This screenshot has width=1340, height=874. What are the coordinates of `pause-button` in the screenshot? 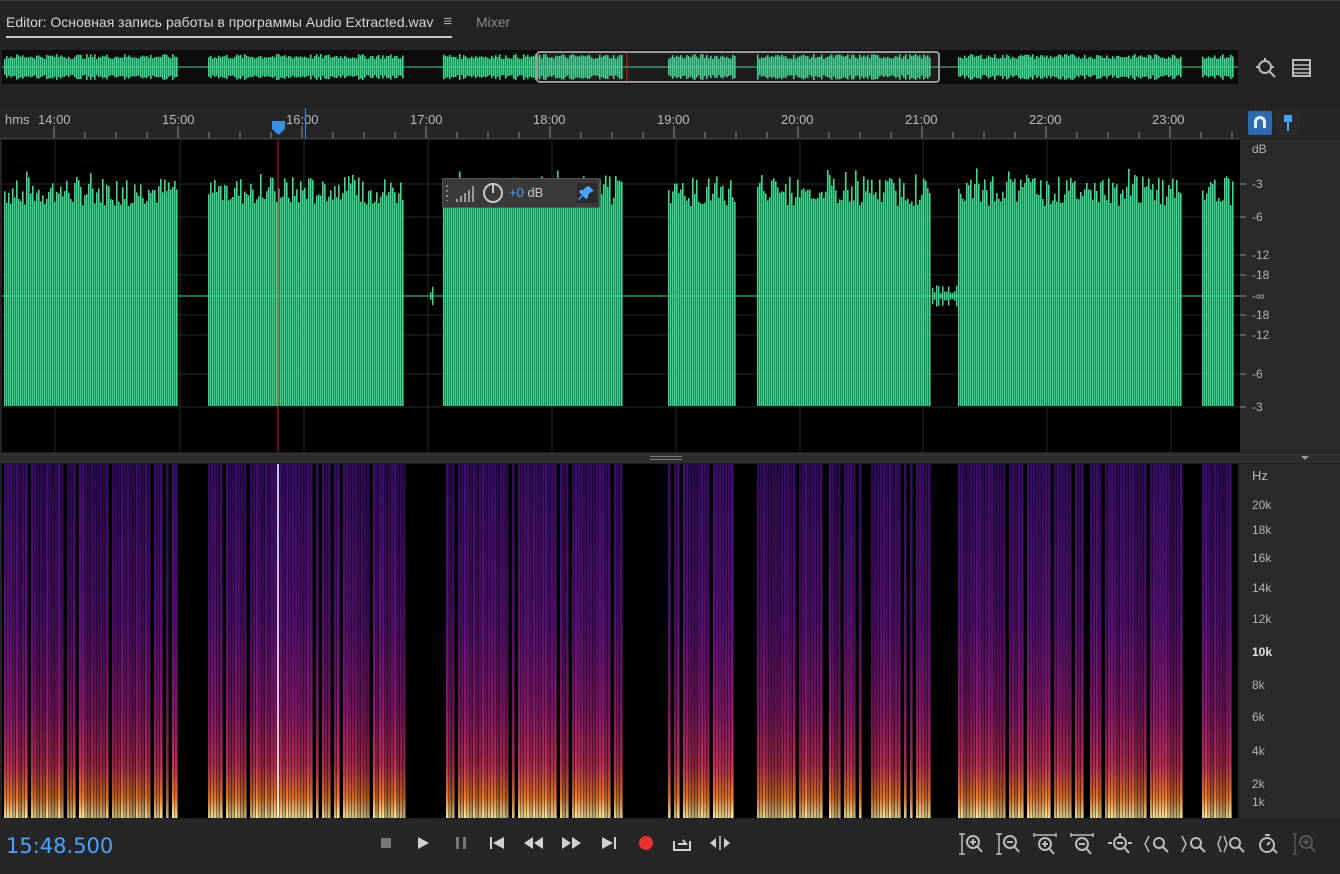 It's located at (461, 843).